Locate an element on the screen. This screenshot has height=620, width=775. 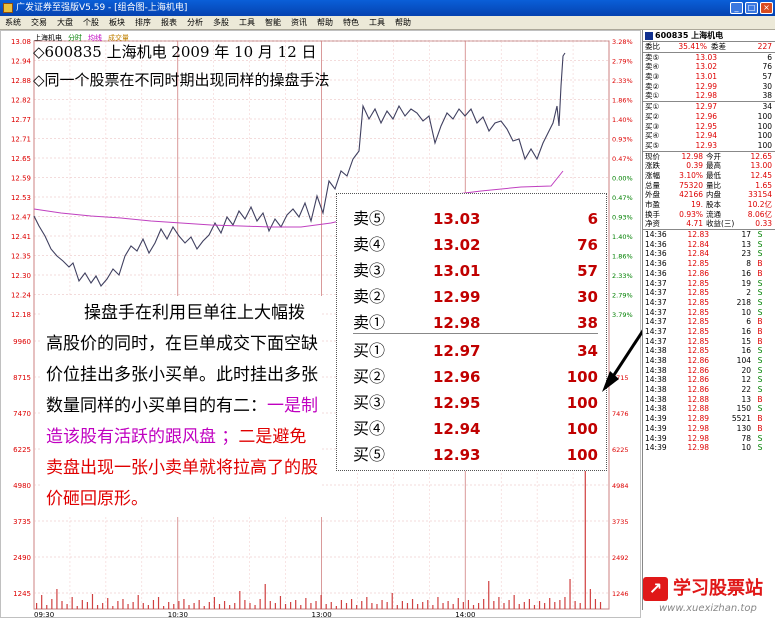
order-volume: 100 is located at coordinates (582, 377).